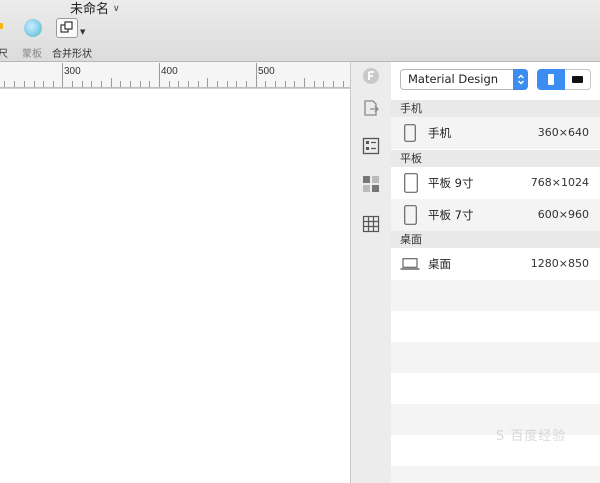 The height and width of the screenshot is (483, 600). What do you see at coordinates (410, 133) in the screenshot?
I see `phone-icon` at bounding box center [410, 133].